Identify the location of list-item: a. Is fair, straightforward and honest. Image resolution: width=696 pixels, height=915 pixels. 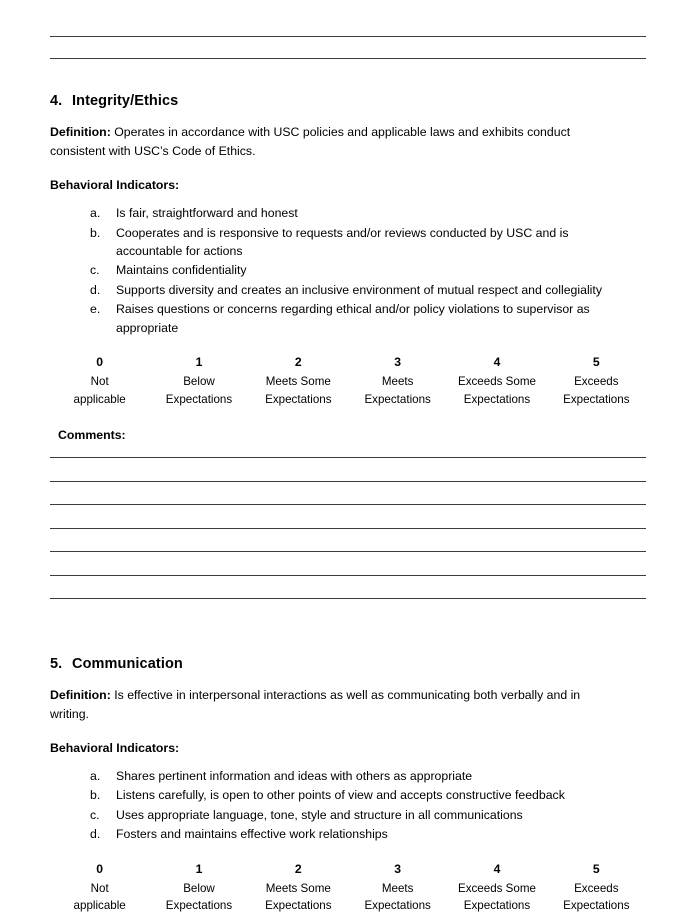
(348, 213).